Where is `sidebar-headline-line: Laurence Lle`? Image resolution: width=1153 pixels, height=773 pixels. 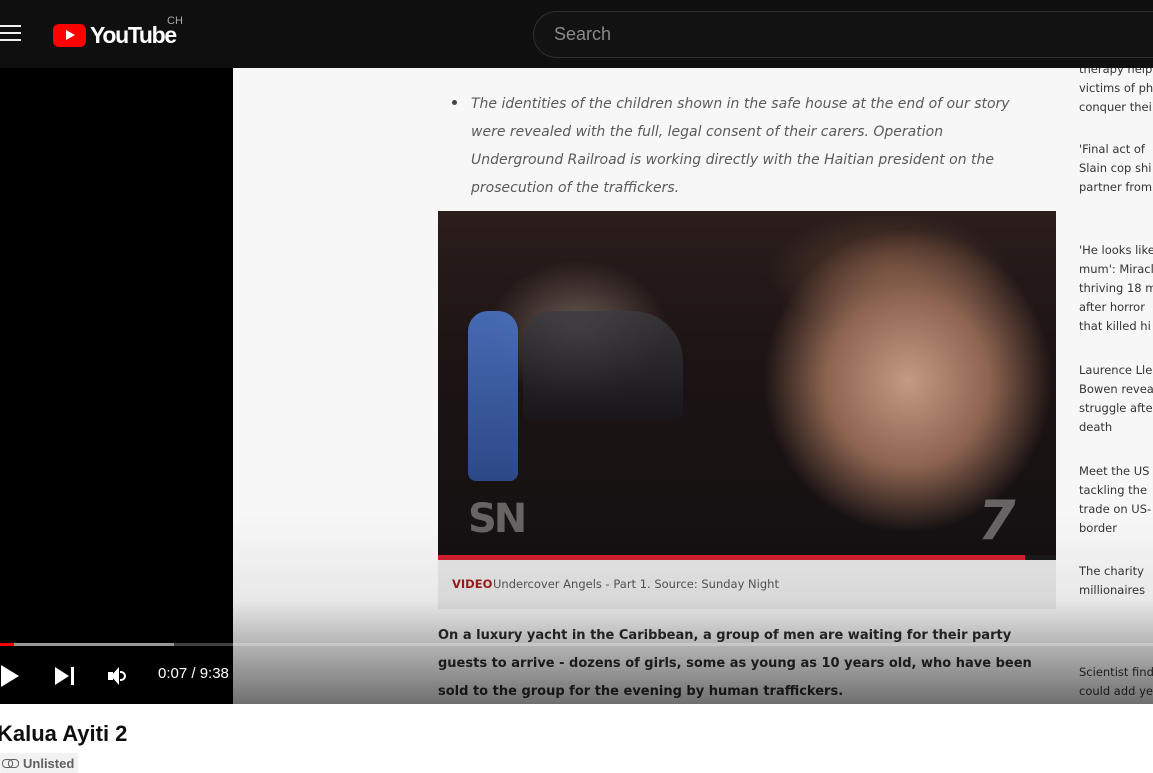
sidebar-headline-line: Laurence Lle is located at coordinates (1116, 370).